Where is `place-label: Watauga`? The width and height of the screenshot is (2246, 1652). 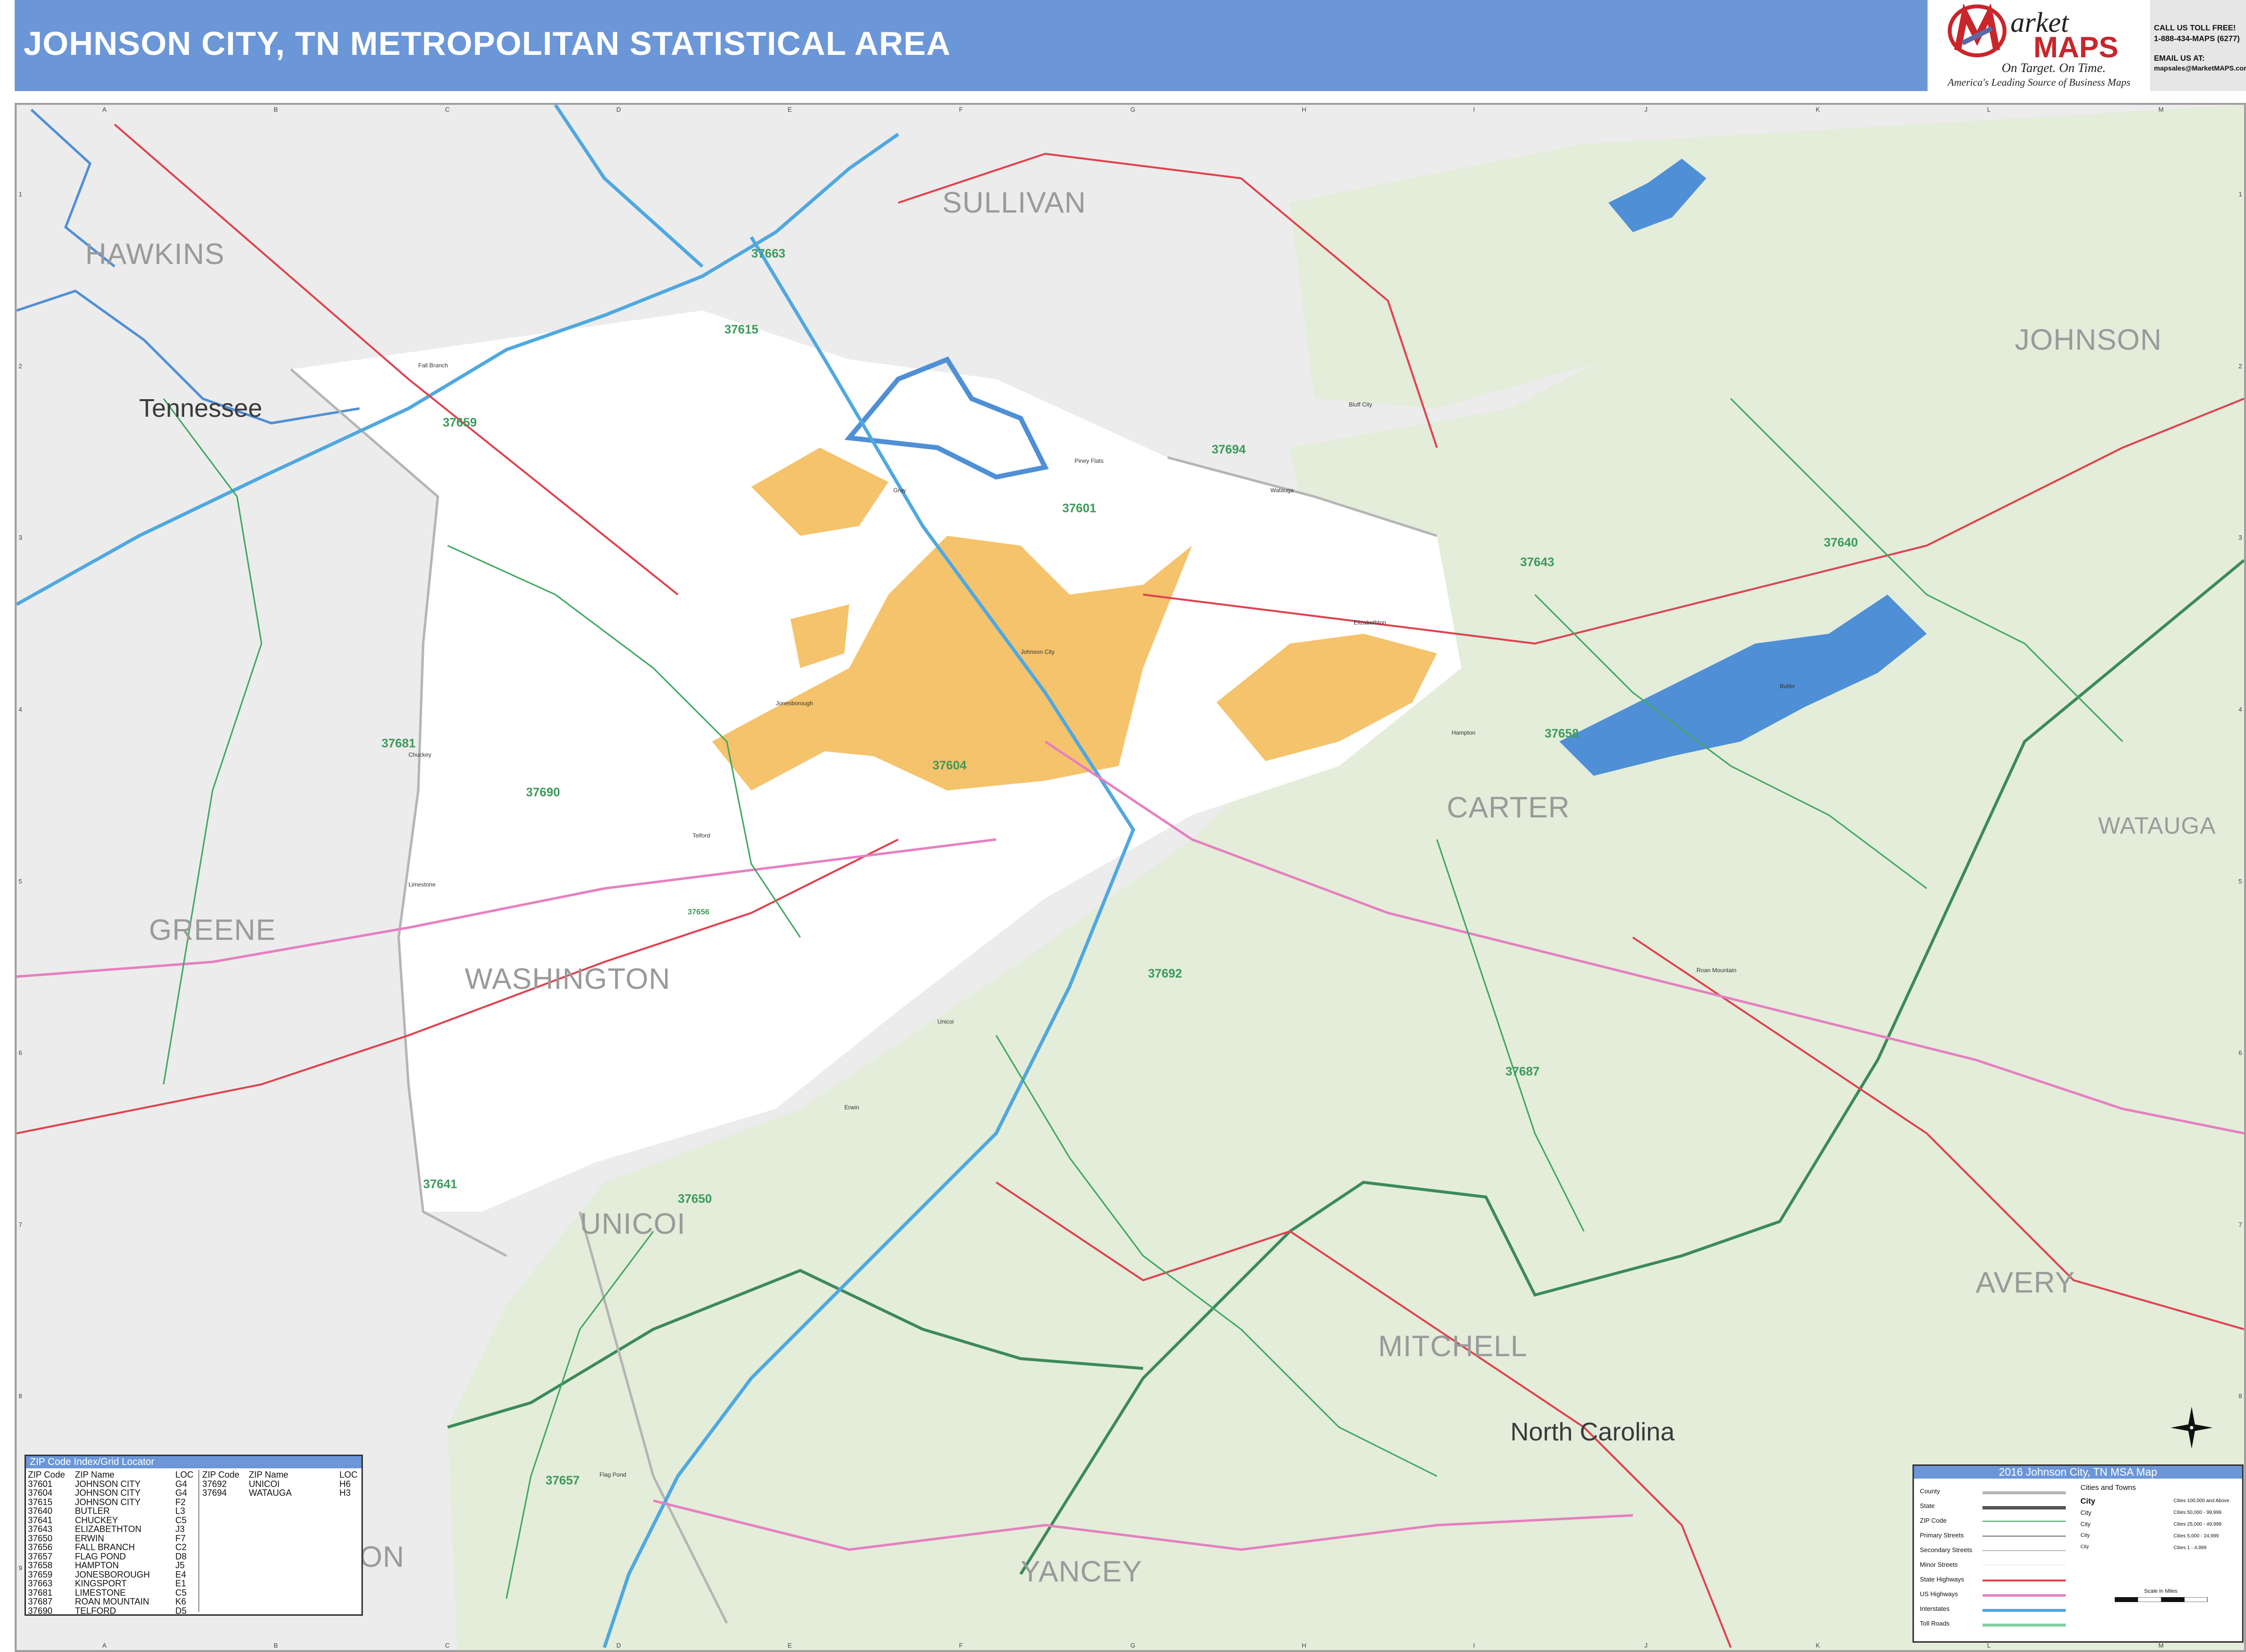 place-label: Watauga is located at coordinates (1282, 491).